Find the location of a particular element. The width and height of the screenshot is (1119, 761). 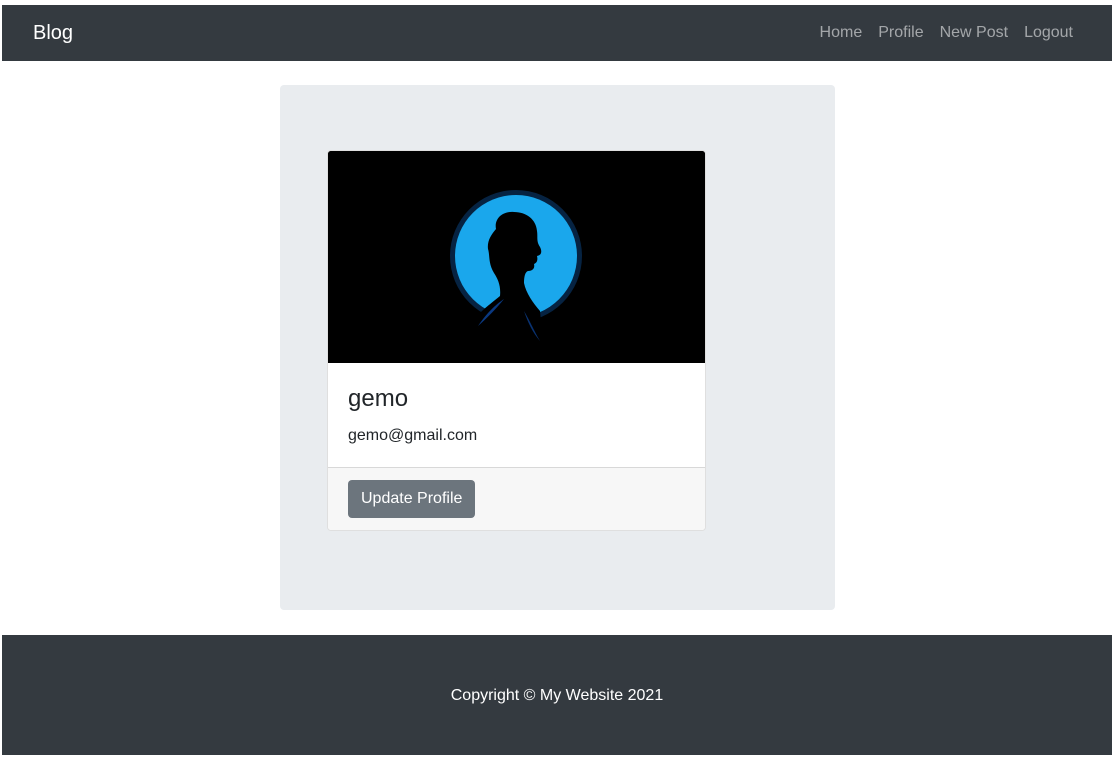

profile-email: gemo@gmail.com is located at coordinates (413, 435).